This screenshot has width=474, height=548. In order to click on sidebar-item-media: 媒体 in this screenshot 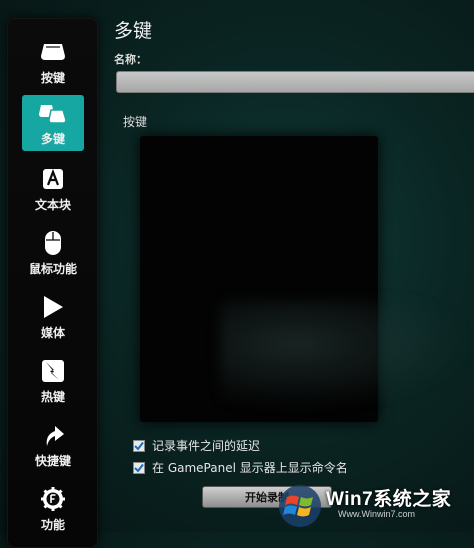, I will do `click(53, 317)`.